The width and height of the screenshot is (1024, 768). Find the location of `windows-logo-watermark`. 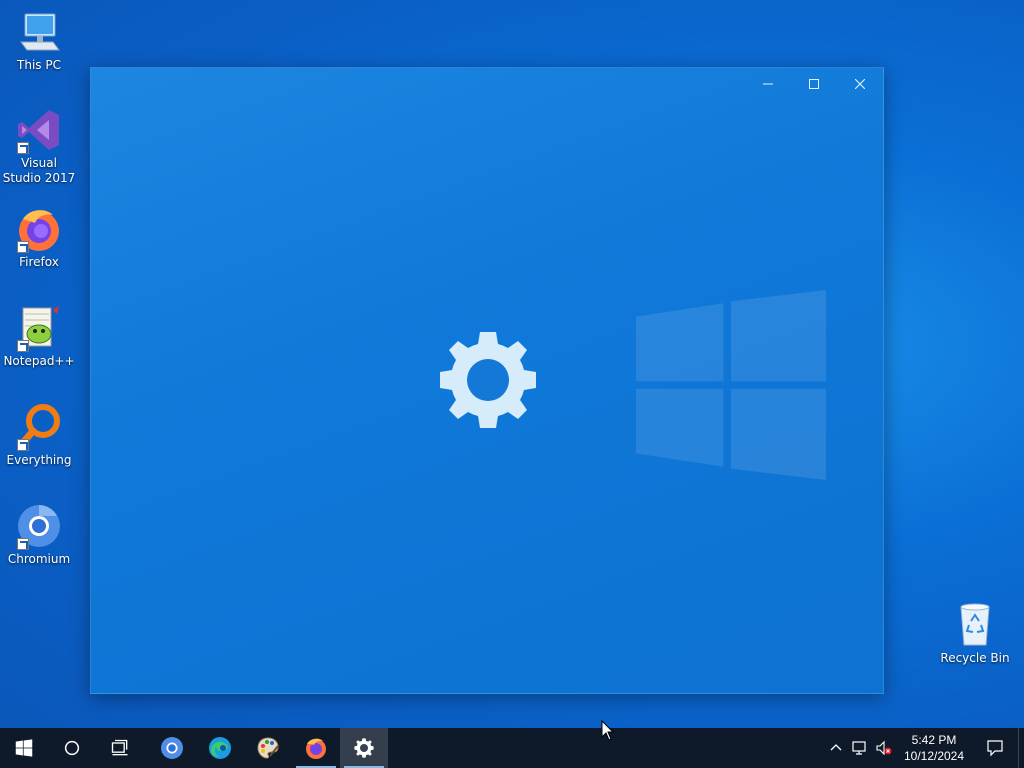

windows-logo-watermark is located at coordinates (731, 385).